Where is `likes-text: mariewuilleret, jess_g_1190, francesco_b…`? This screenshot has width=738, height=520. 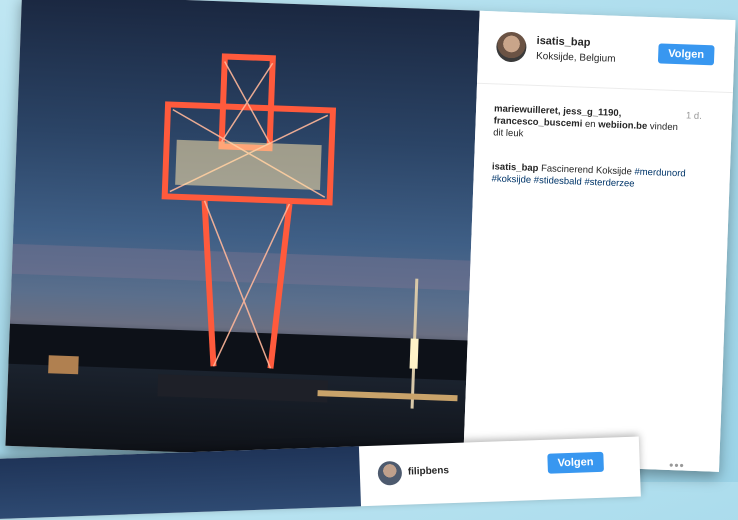 likes-text: mariewuilleret, jess_g_1190, francesco_b… is located at coordinates (588, 124).